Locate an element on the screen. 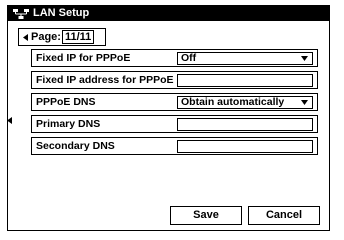 Image resolution: width=344 pixels, height=240 pixels. pppoe-dns-value: Obtain automatically is located at coordinates (233, 102).